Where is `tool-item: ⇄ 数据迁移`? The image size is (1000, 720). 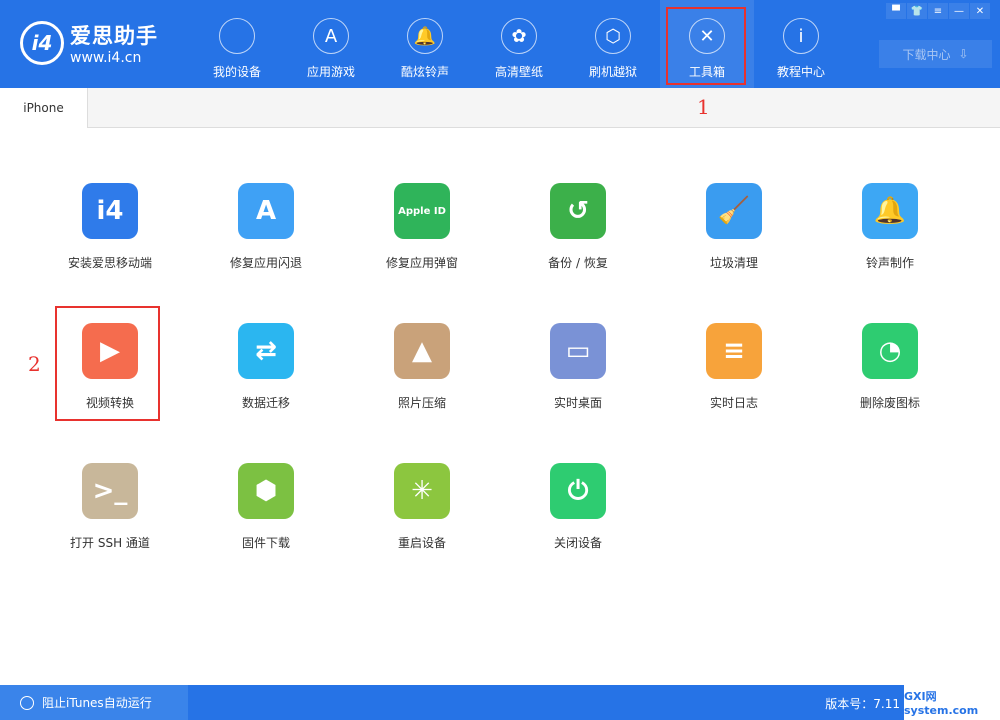 tool-item: ⇄ 数据迁移 is located at coordinates (266, 367).